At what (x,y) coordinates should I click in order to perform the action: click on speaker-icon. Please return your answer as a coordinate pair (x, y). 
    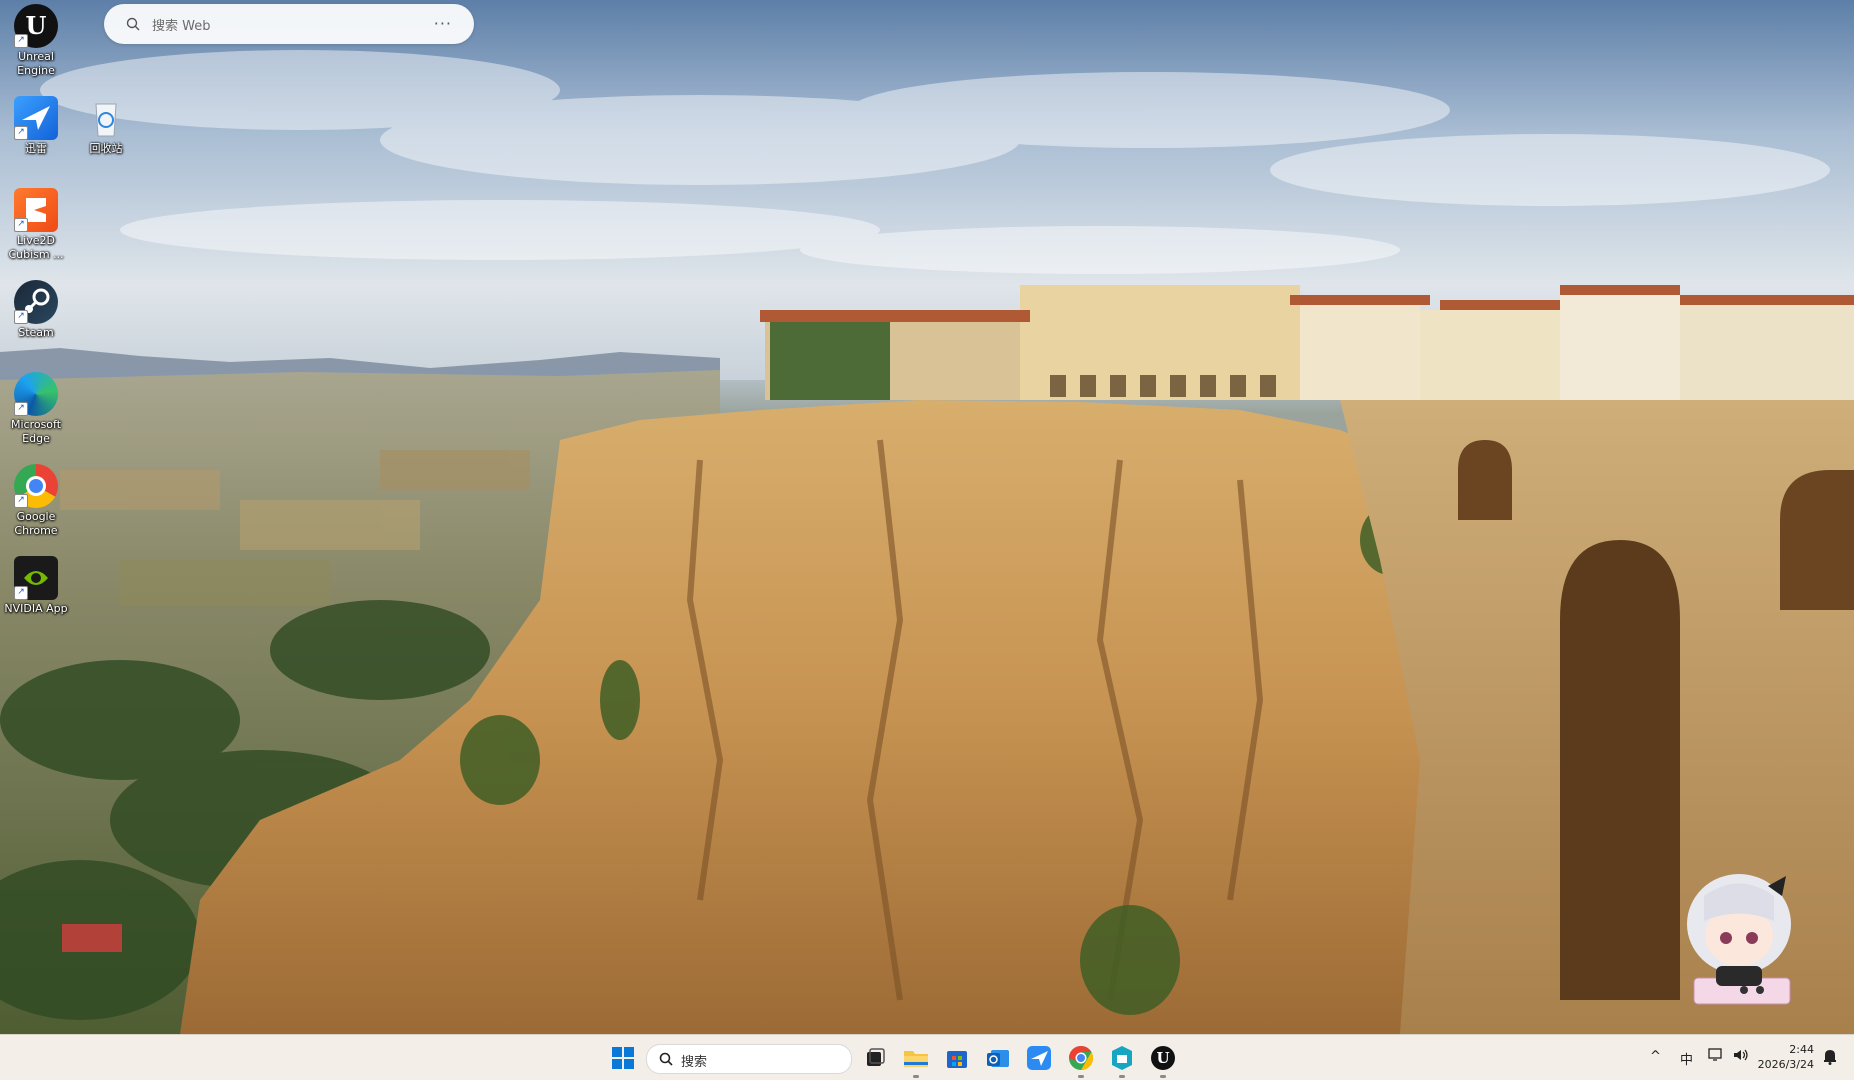
    Looking at the image, I should click on (1741, 1055).